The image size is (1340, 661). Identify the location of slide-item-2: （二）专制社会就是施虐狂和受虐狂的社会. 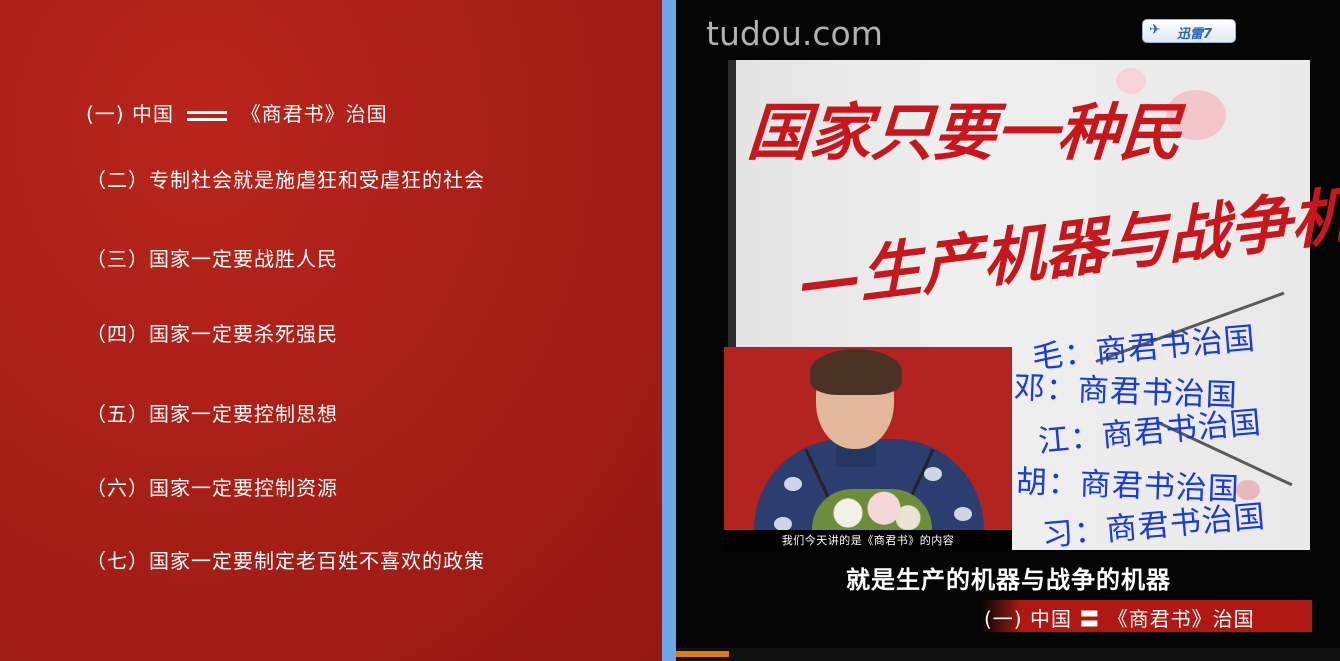
(285, 180).